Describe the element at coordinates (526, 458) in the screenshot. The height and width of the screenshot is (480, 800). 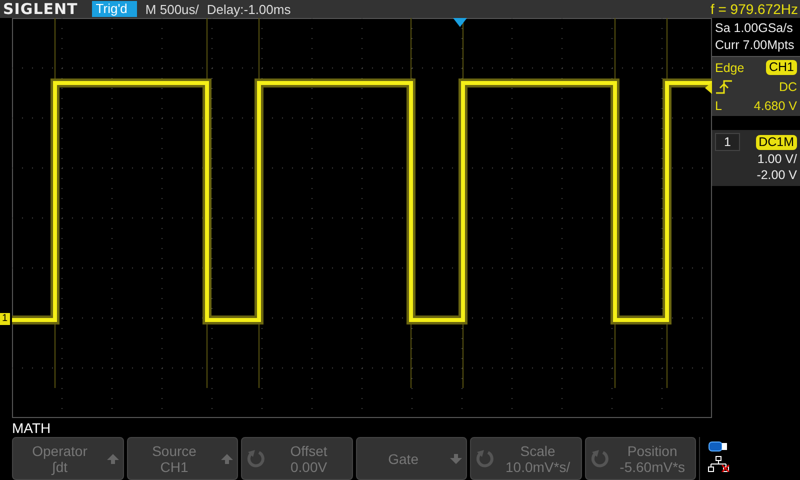
I see `softkey: Scale 10.0mV*s/` at that location.